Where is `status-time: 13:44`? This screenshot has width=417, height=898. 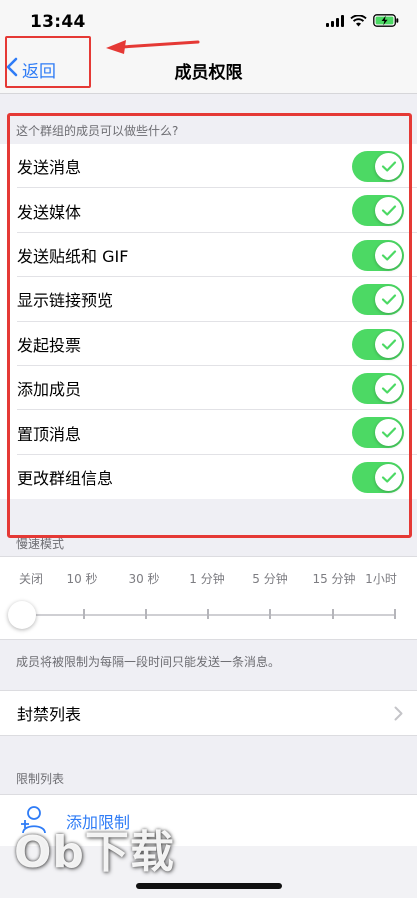
status-time: 13:44 is located at coordinates (58, 22).